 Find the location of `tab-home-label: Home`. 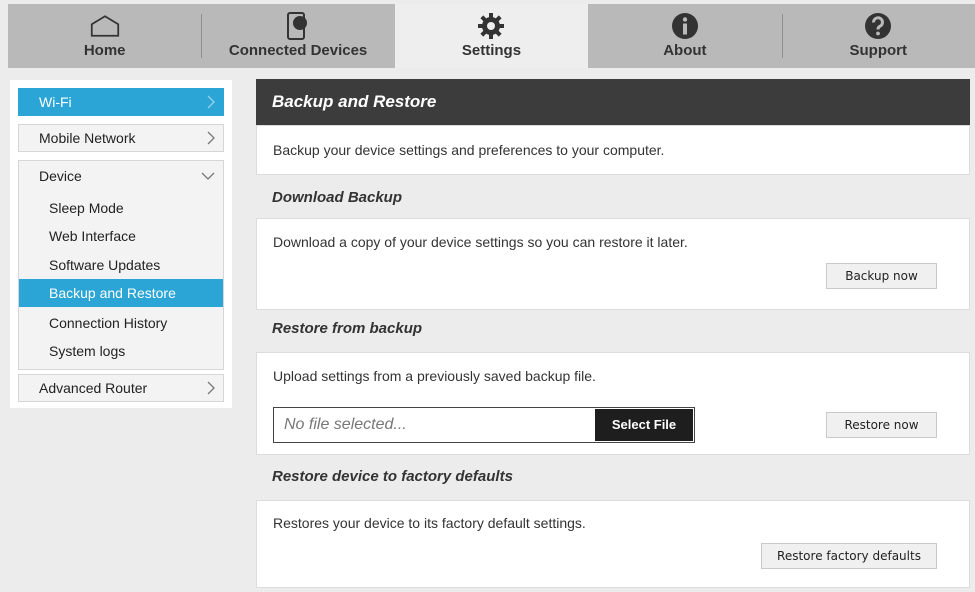

tab-home-label: Home is located at coordinates (104, 50).